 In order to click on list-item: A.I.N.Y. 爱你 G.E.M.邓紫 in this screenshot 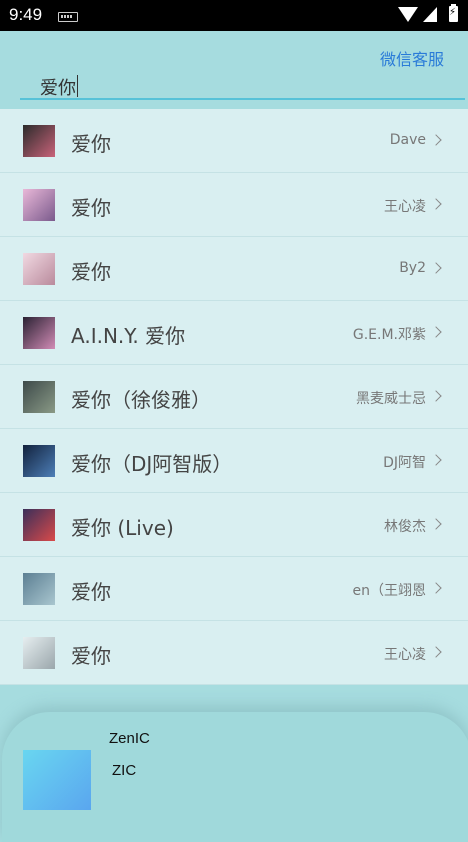, I will do `click(234, 333)`.